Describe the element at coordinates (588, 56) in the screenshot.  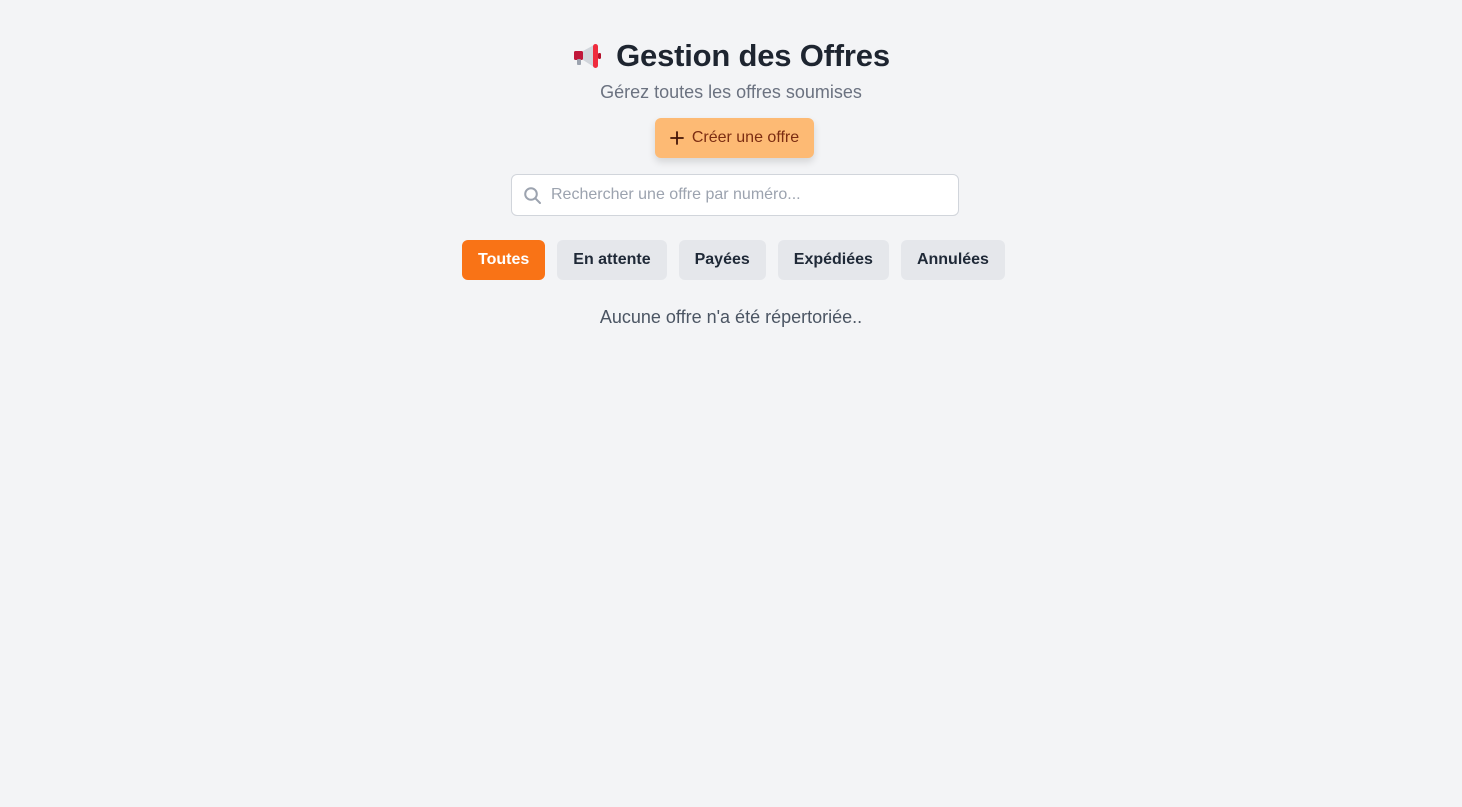
I see `megaphone-icon` at that location.